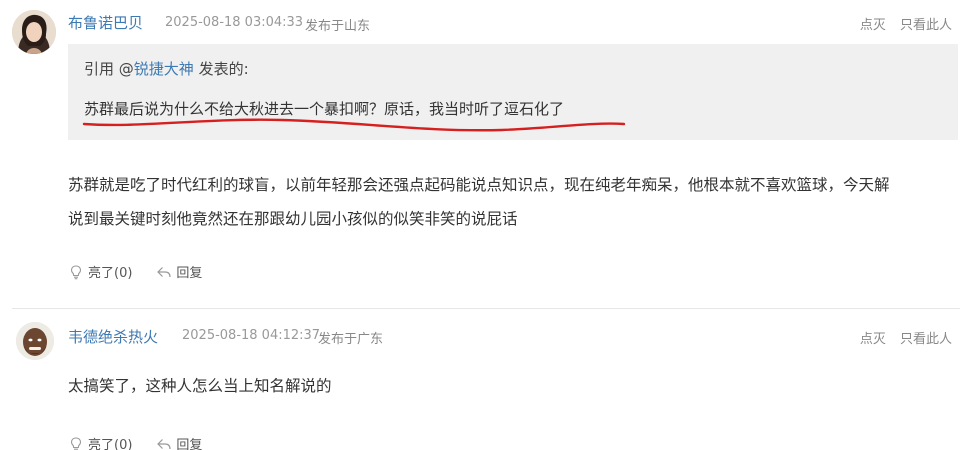 Image resolution: width=960 pixels, height=450 pixels. Describe the element at coordinates (234, 22) in the screenshot. I see `post-time: 2025-08-18 03:04:33` at that location.